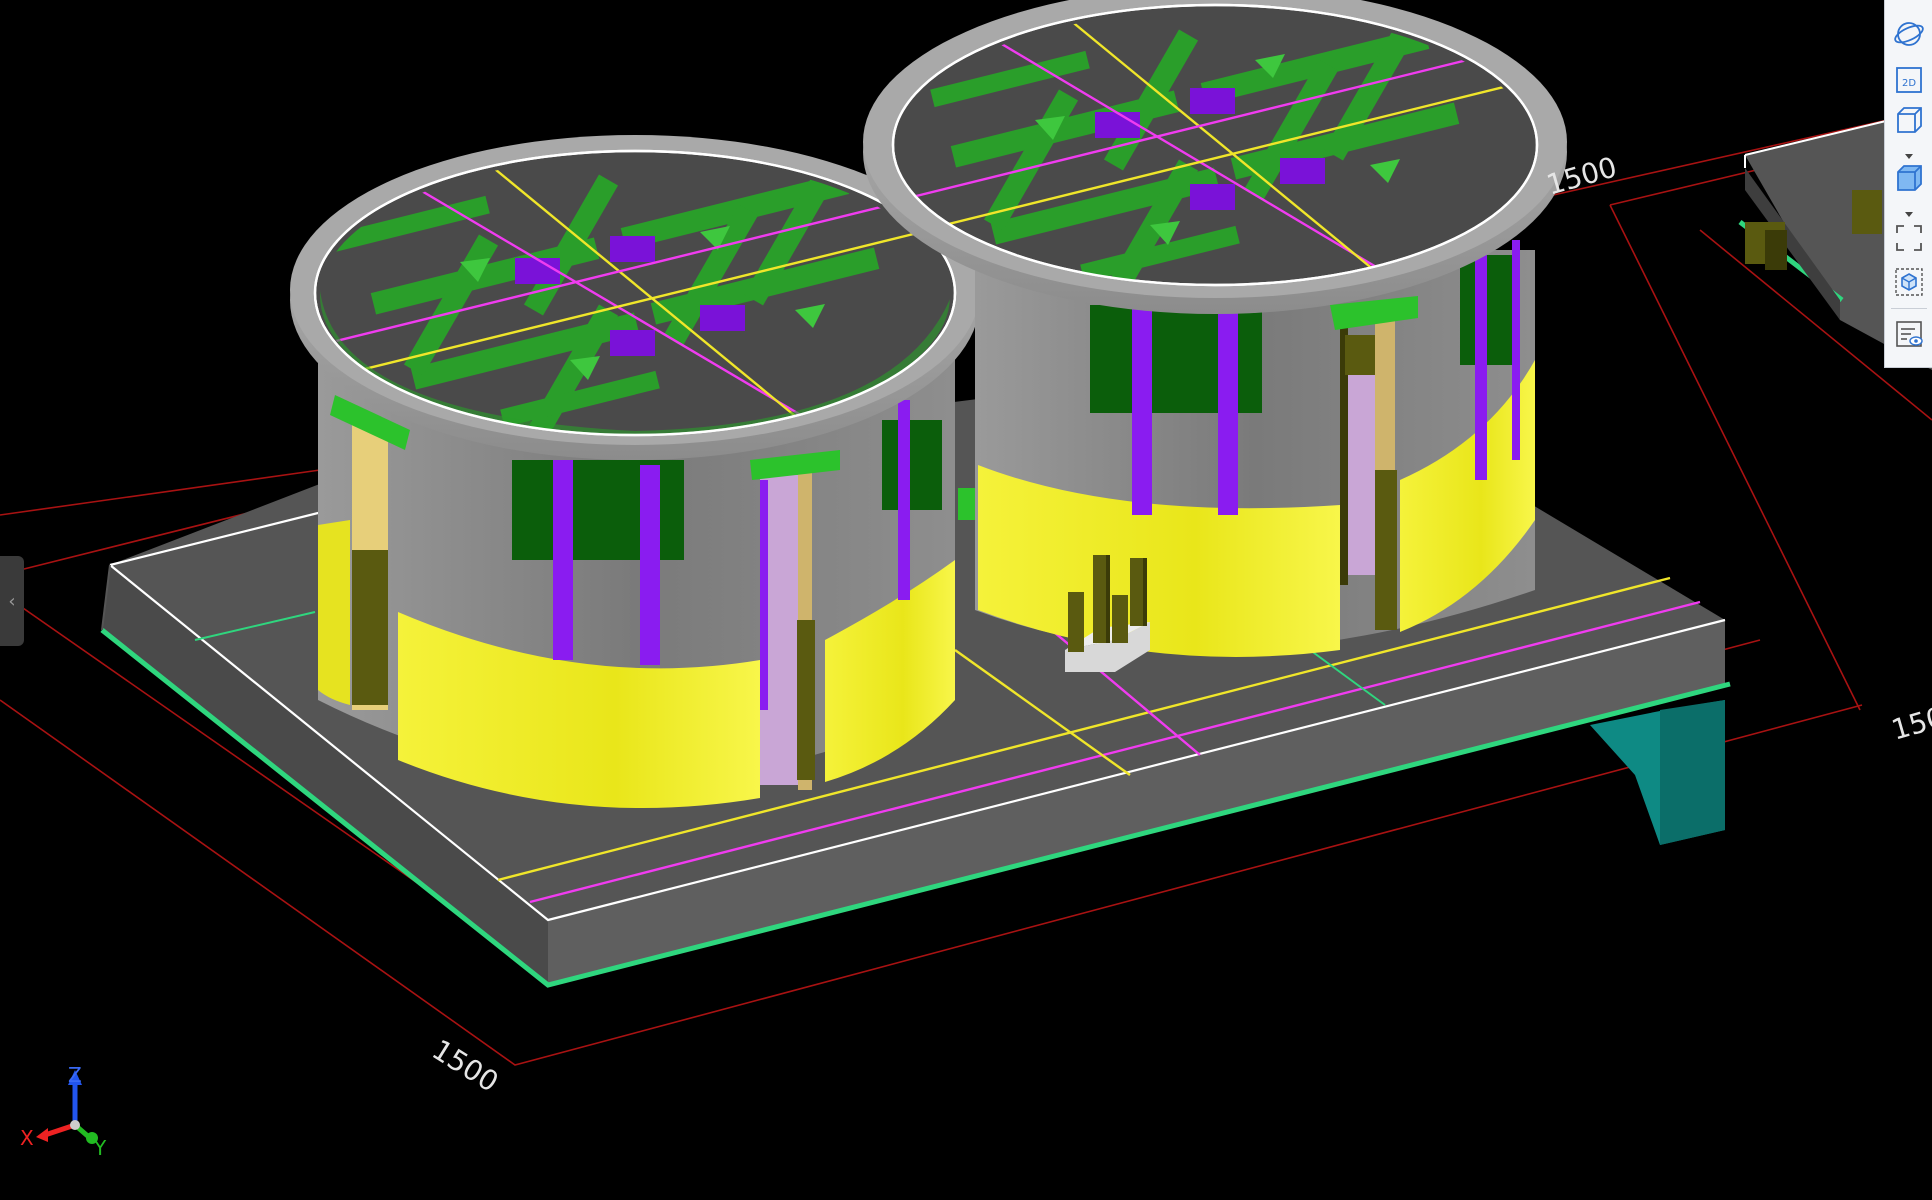 This screenshot has height=1200, width=1932. I want to click on shaded-view-dropdown, so click(1909, 210).